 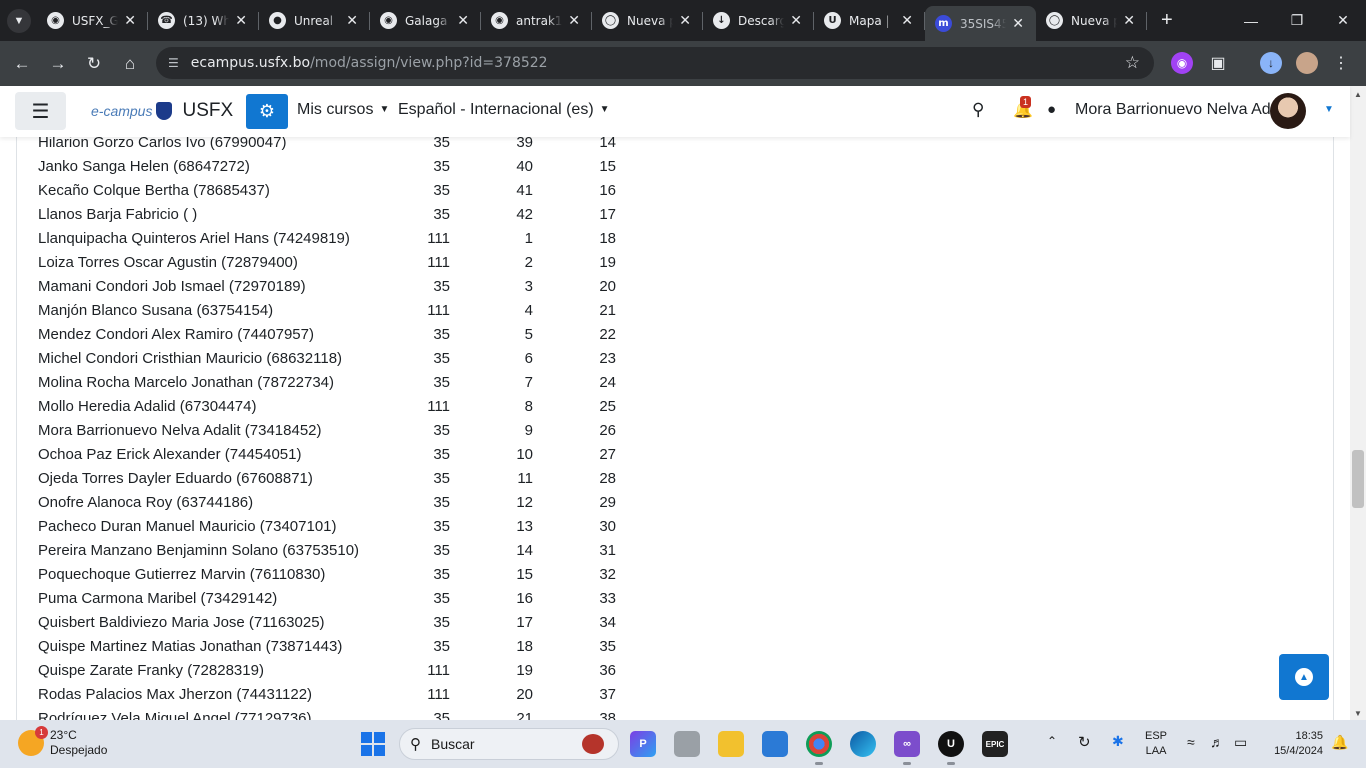 What do you see at coordinates (528, 430) in the screenshot?
I see `order-cell: 9` at bounding box center [528, 430].